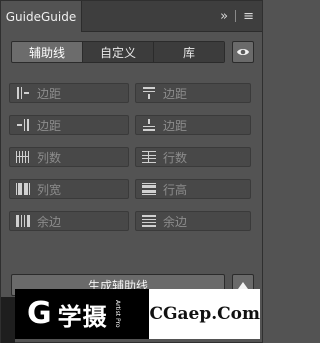  I want to click on top-margin-placeholder: 边距, so click(175, 93).